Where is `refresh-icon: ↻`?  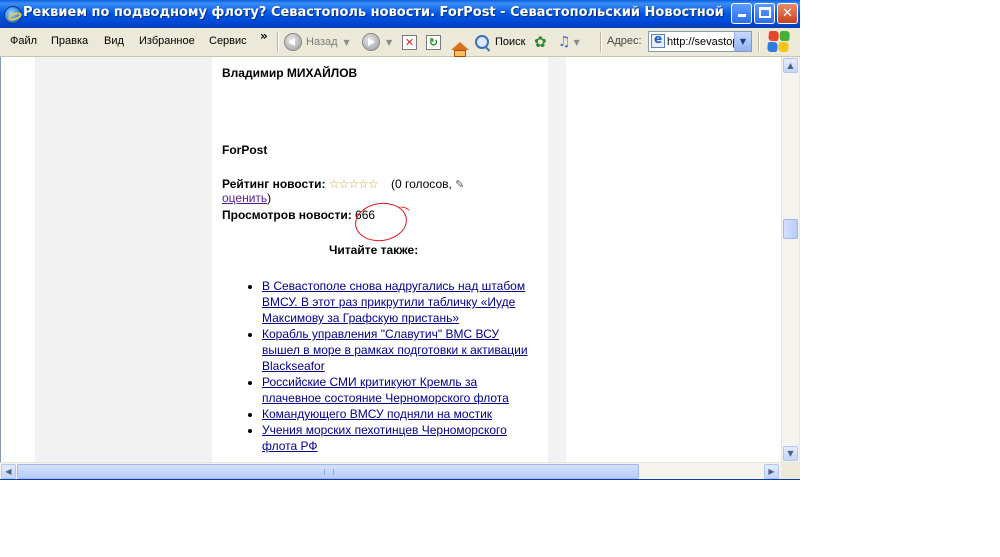
refresh-icon: ↻ is located at coordinates (433, 42).